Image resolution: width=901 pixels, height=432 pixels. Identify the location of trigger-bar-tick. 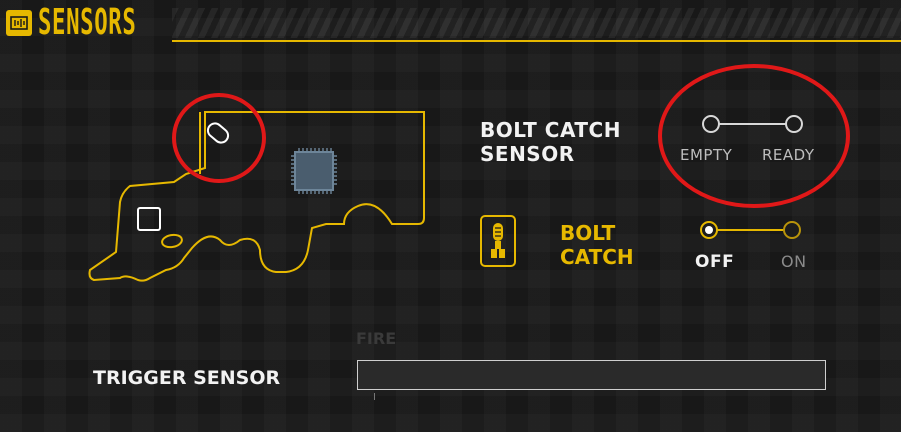
(374, 396).